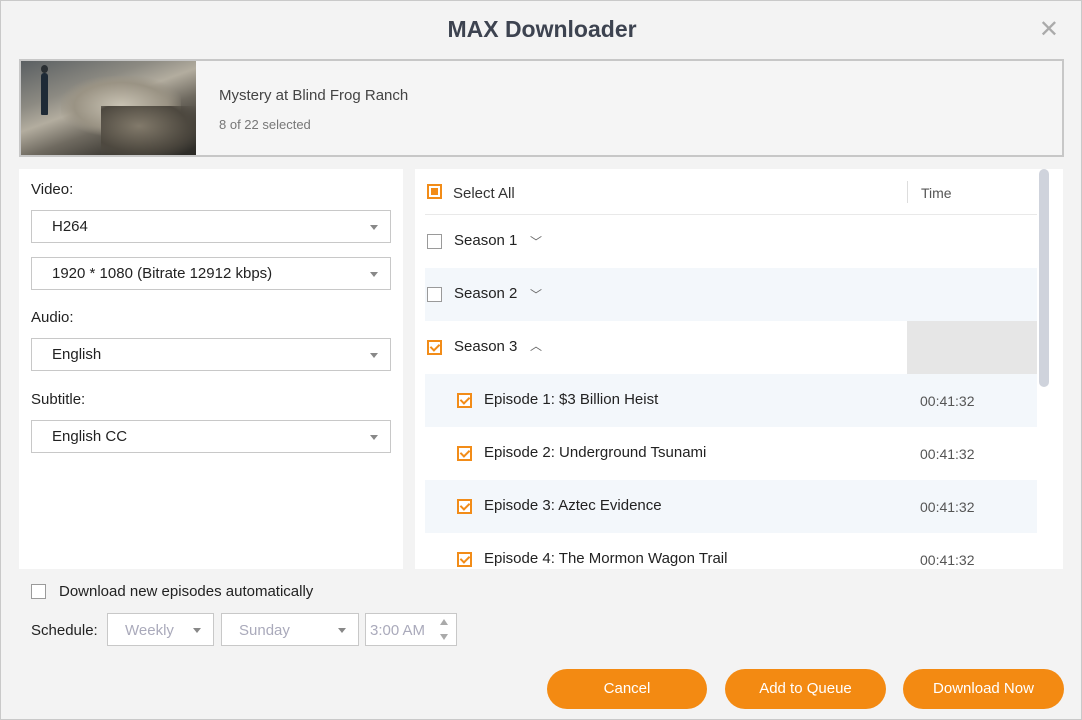  Describe the element at coordinates (162, 273) in the screenshot. I see `resolution-value: 1920 * 1080 (Bitrate 12912 kbps)` at that location.